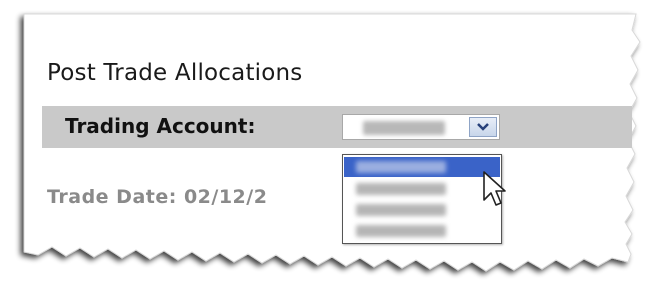 The image size is (651, 291). What do you see at coordinates (495, 191) in the screenshot?
I see `mouse-pointer-icon` at bounding box center [495, 191].